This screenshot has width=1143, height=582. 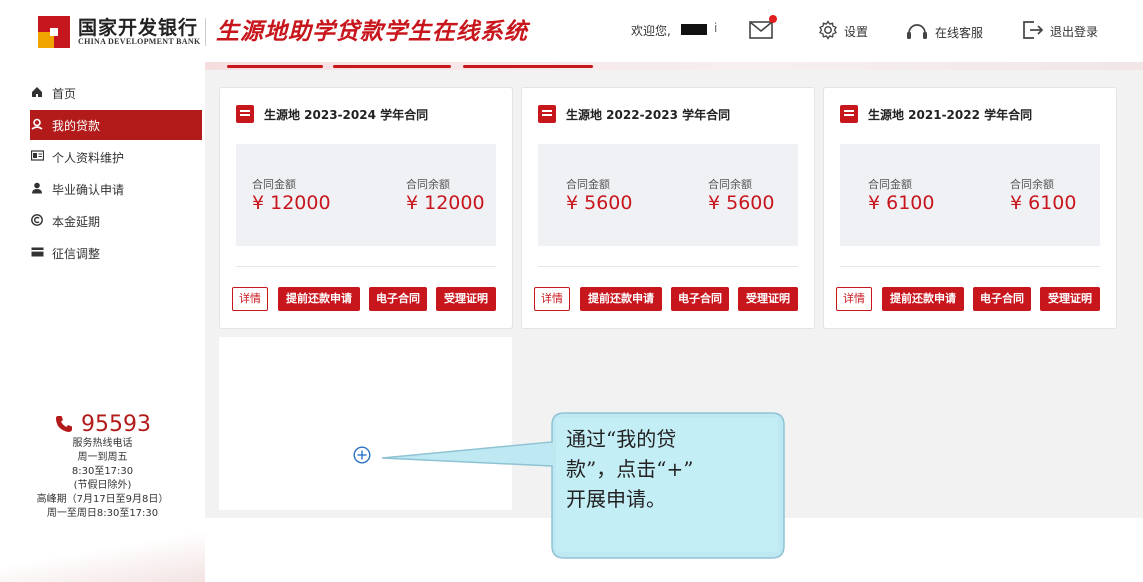 I want to click on callout-text: 通过“我的贷 款”，点击“+” 开展申请。, so click(x=666, y=469).